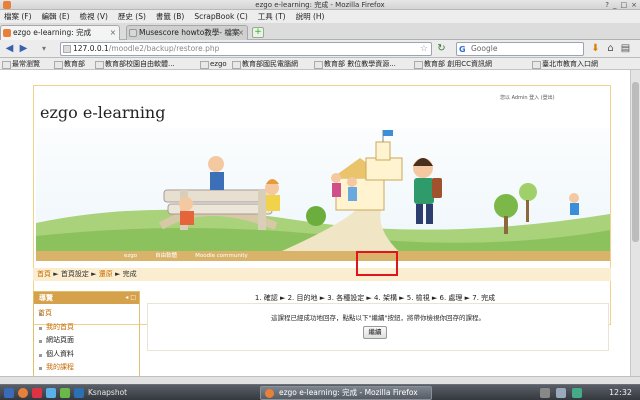  I want to click on site-identity-icon, so click(67, 49).